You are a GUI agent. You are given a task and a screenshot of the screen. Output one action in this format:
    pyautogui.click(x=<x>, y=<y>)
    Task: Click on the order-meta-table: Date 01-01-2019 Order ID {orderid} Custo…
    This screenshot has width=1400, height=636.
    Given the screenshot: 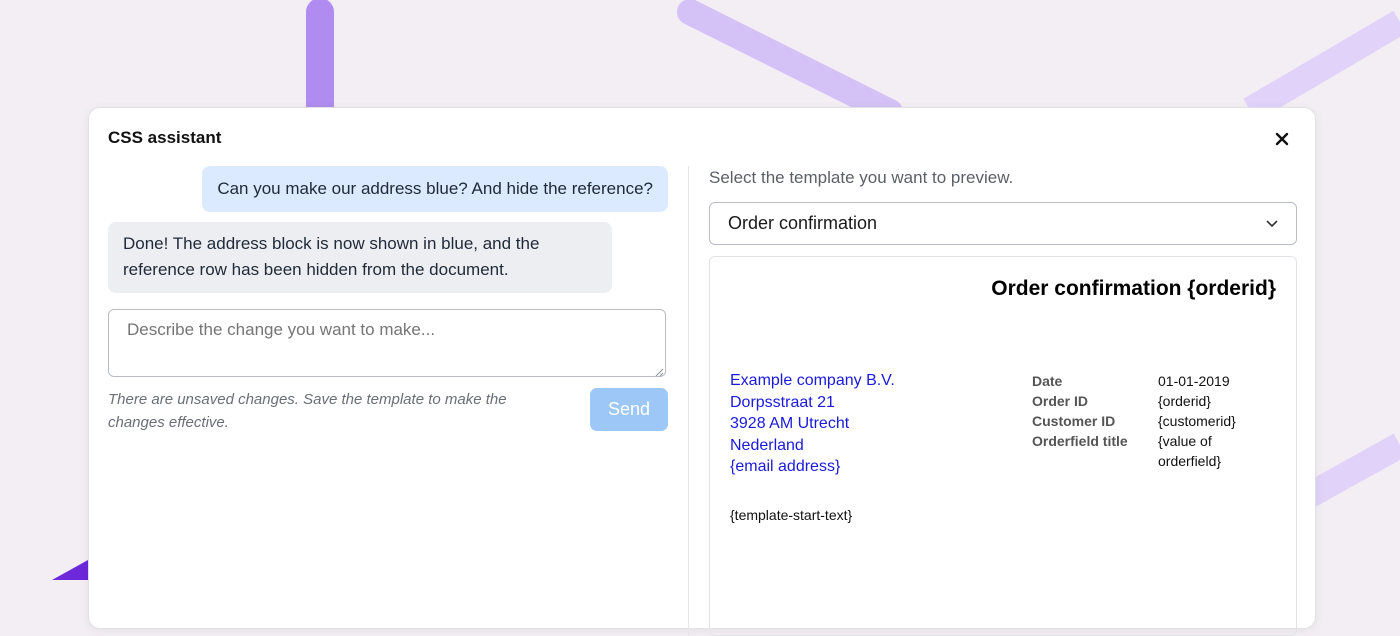 What is the action you would take?
    pyautogui.click(x=1145, y=421)
    